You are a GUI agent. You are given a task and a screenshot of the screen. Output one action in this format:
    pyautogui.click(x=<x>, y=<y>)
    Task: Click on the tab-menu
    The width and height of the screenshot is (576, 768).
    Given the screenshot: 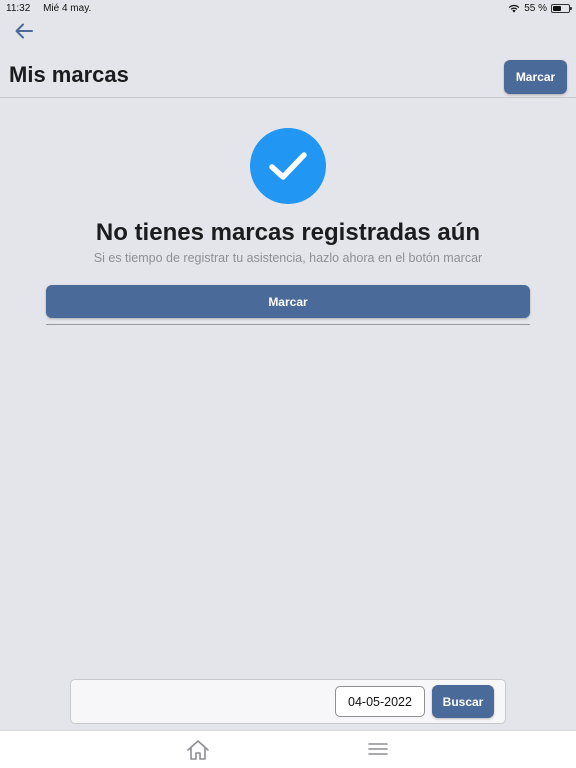 What is the action you would take?
    pyautogui.click(x=378, y=749)
    